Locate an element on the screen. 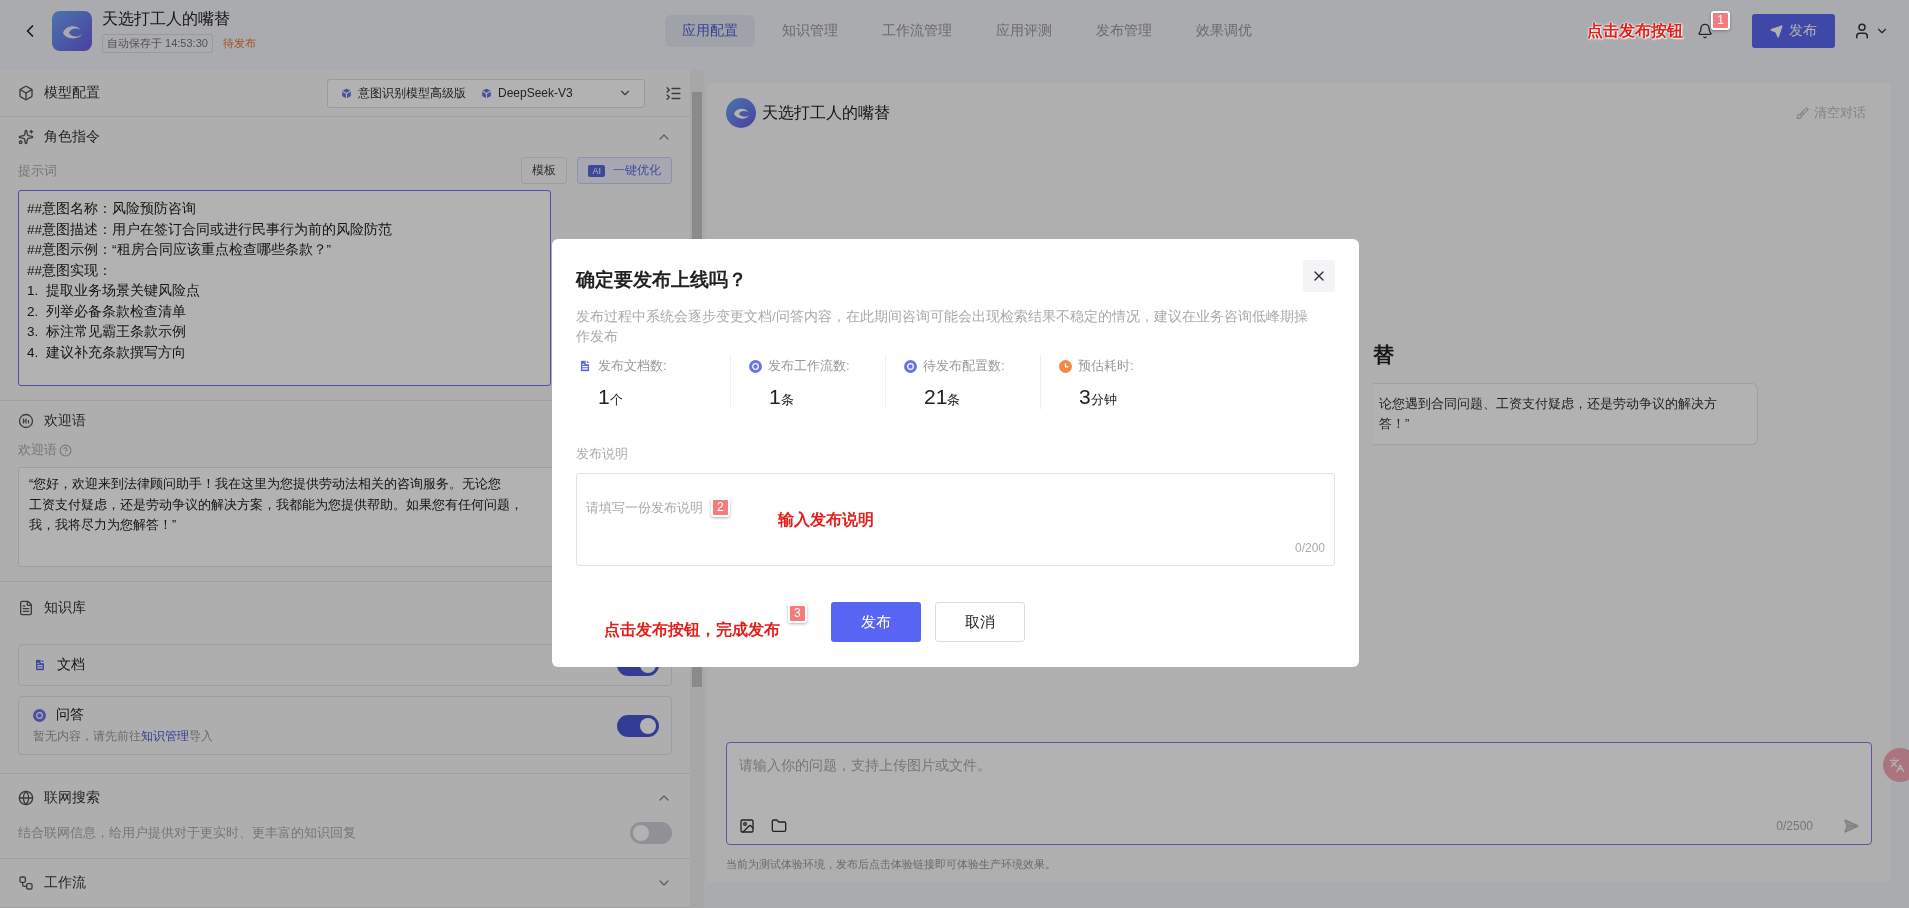 The image size is (1909, 908). stat-value: 21条 is located at coordinates (942, 397).